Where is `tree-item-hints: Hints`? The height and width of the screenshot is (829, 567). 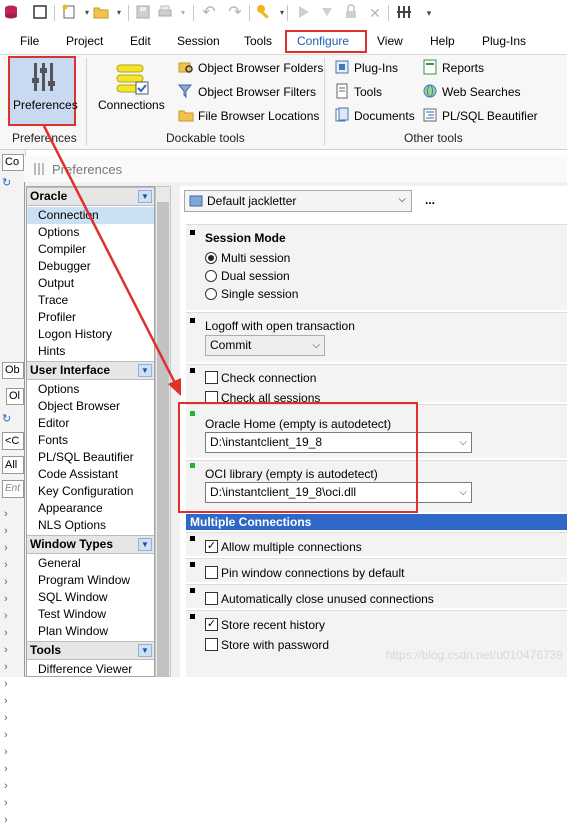
tree-item-hints: Hints is located at coordinates (90, 351).